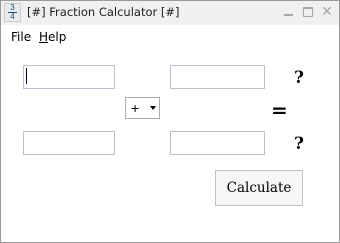  What do you see at coordinates (217, 77) in the screenshot?
I see `operand2-numerator-input` at bounding box center [217, 77].